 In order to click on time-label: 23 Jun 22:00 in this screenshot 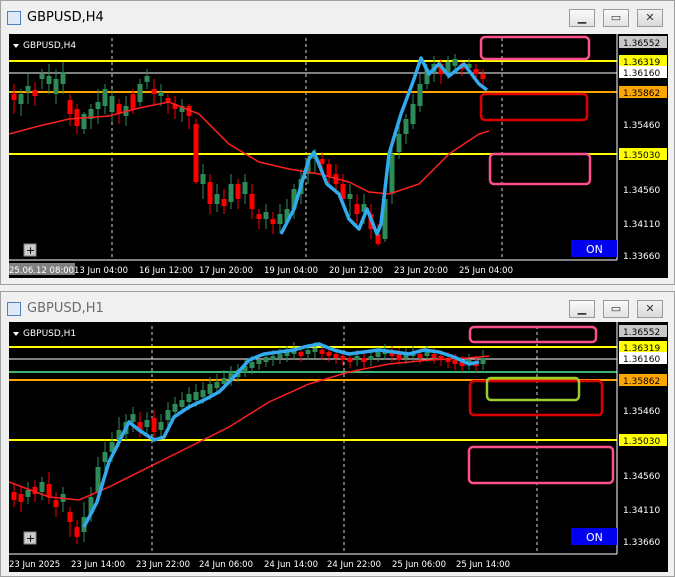, I will do `click(163, 565)`.